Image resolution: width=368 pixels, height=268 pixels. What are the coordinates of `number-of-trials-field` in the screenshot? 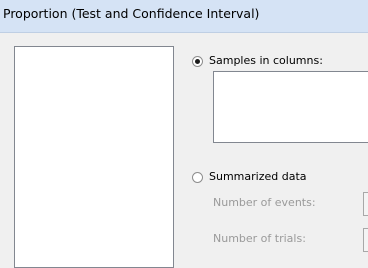 It's located at (365, 240).